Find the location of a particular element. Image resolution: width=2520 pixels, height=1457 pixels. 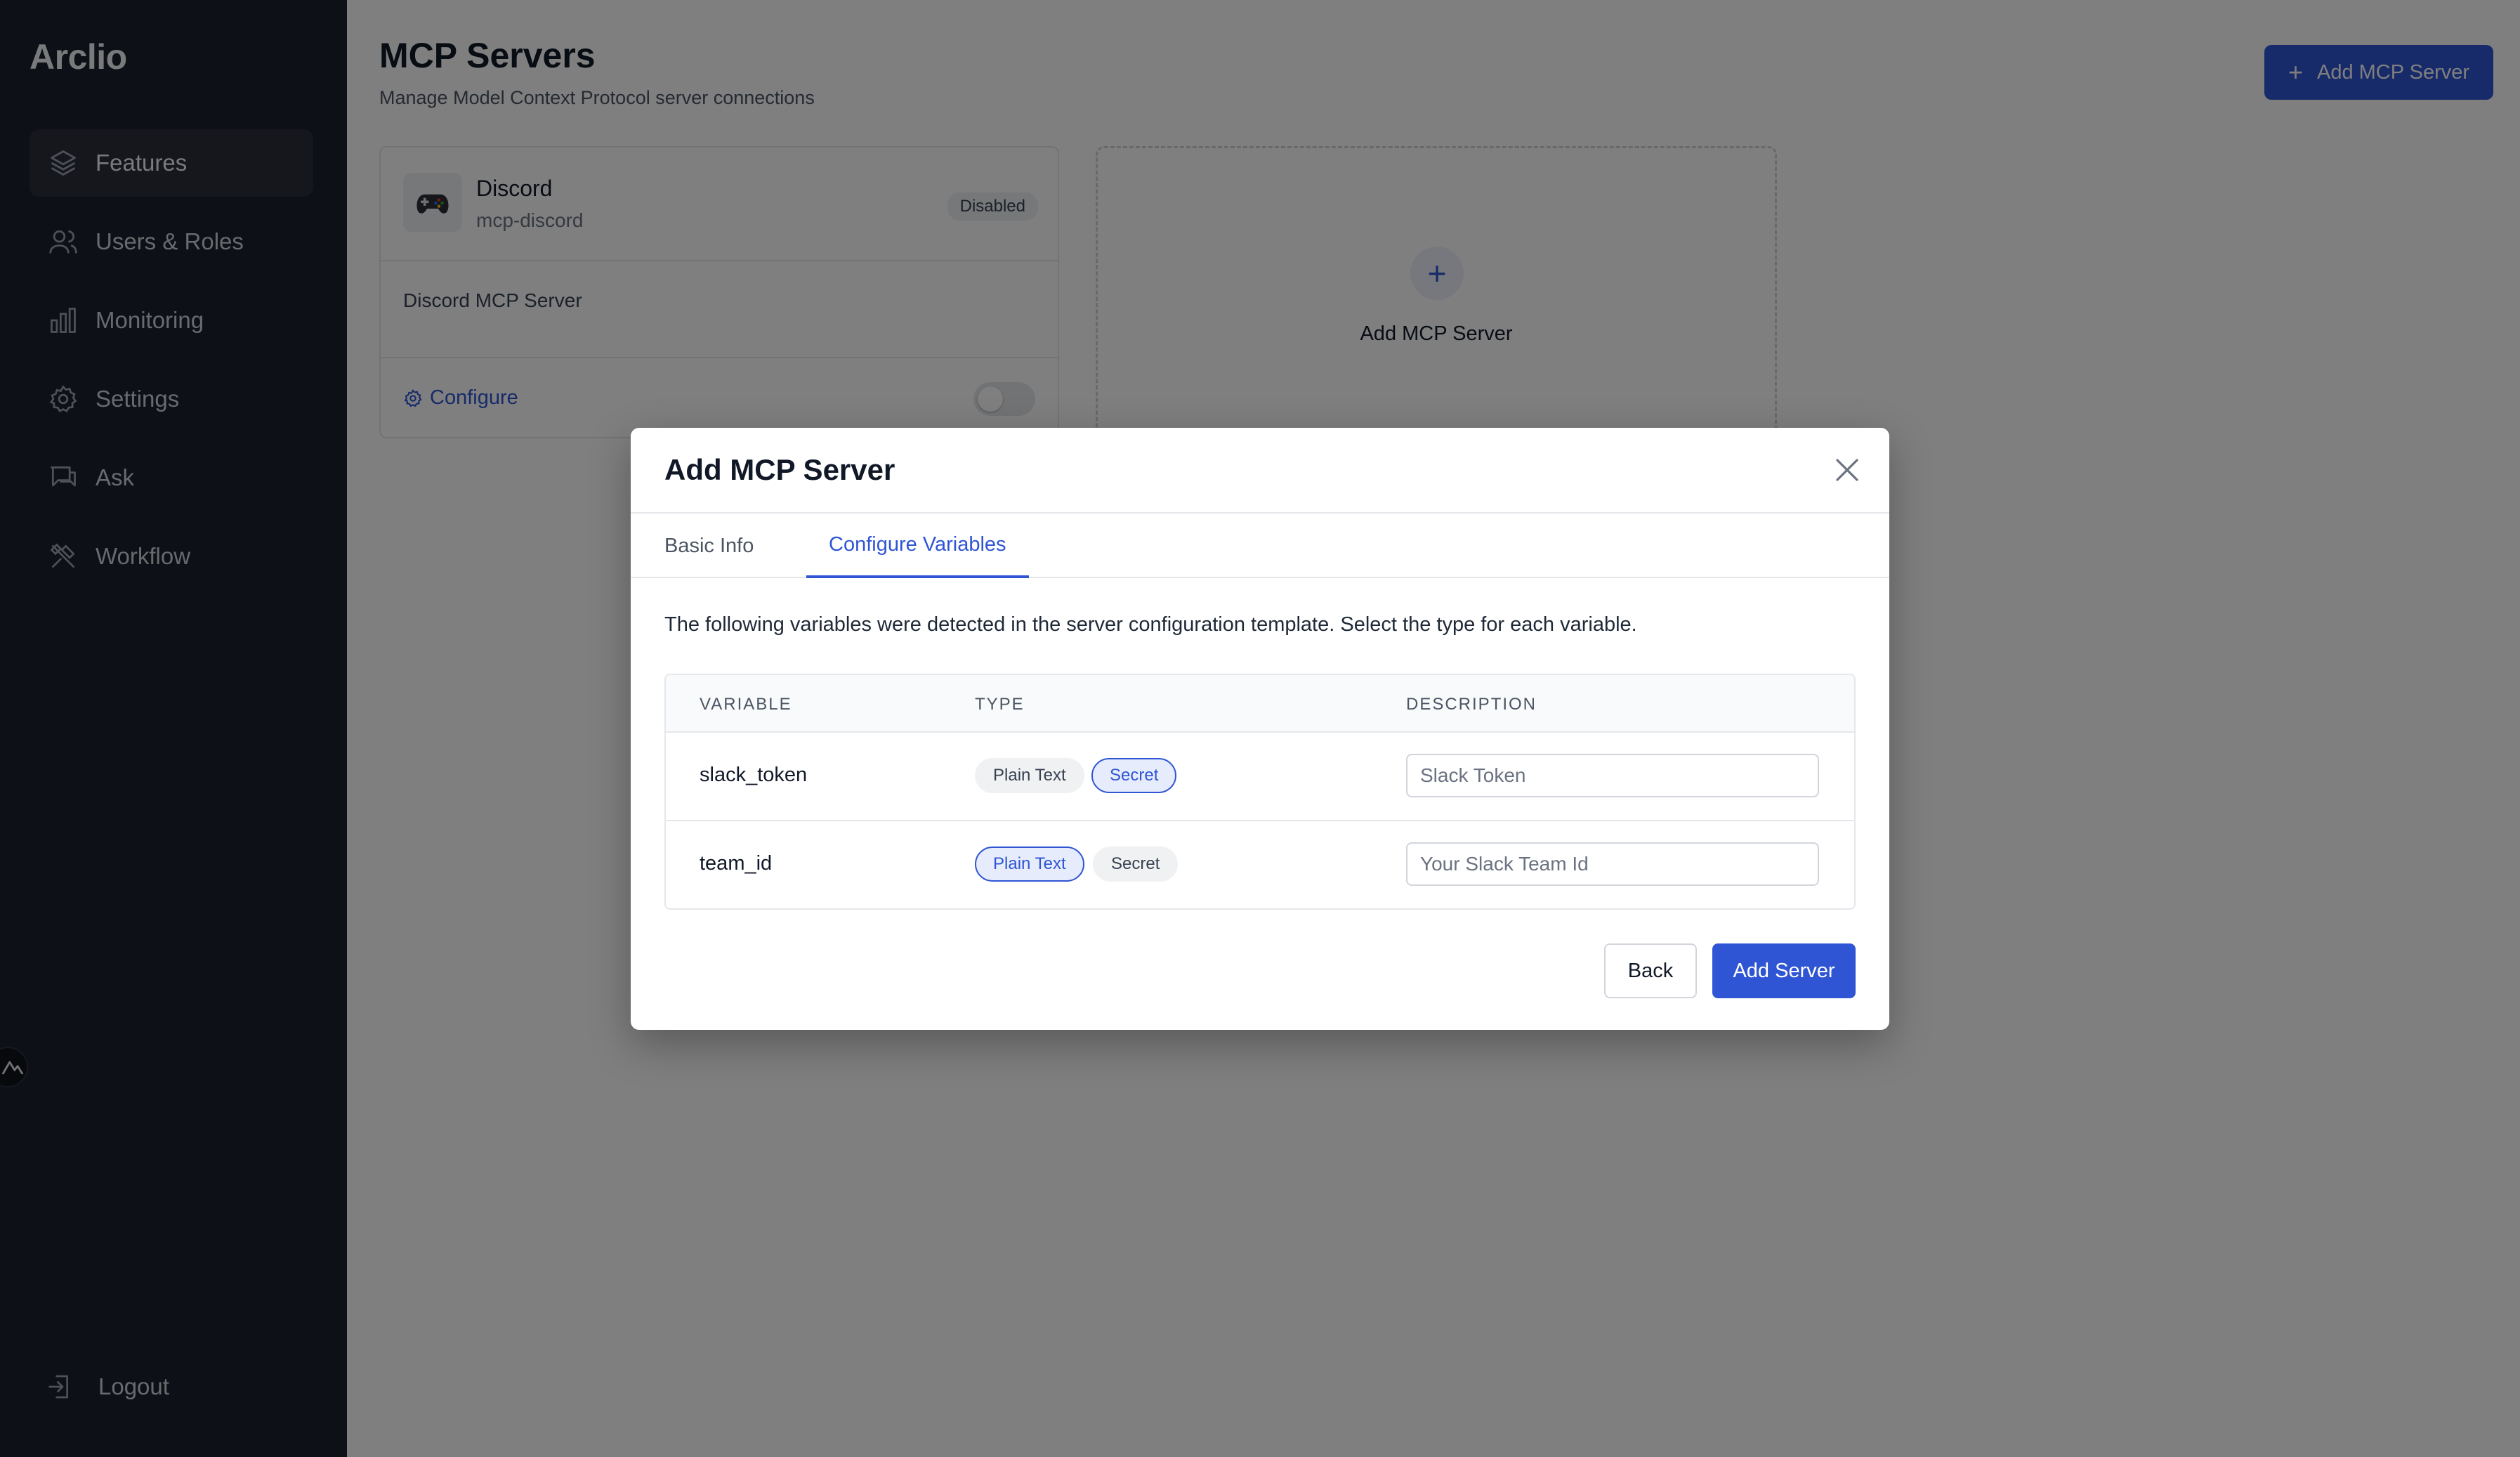

table-header: VARIABLE TYPE DESCRIPTION is located at coordinates (1260, 704).